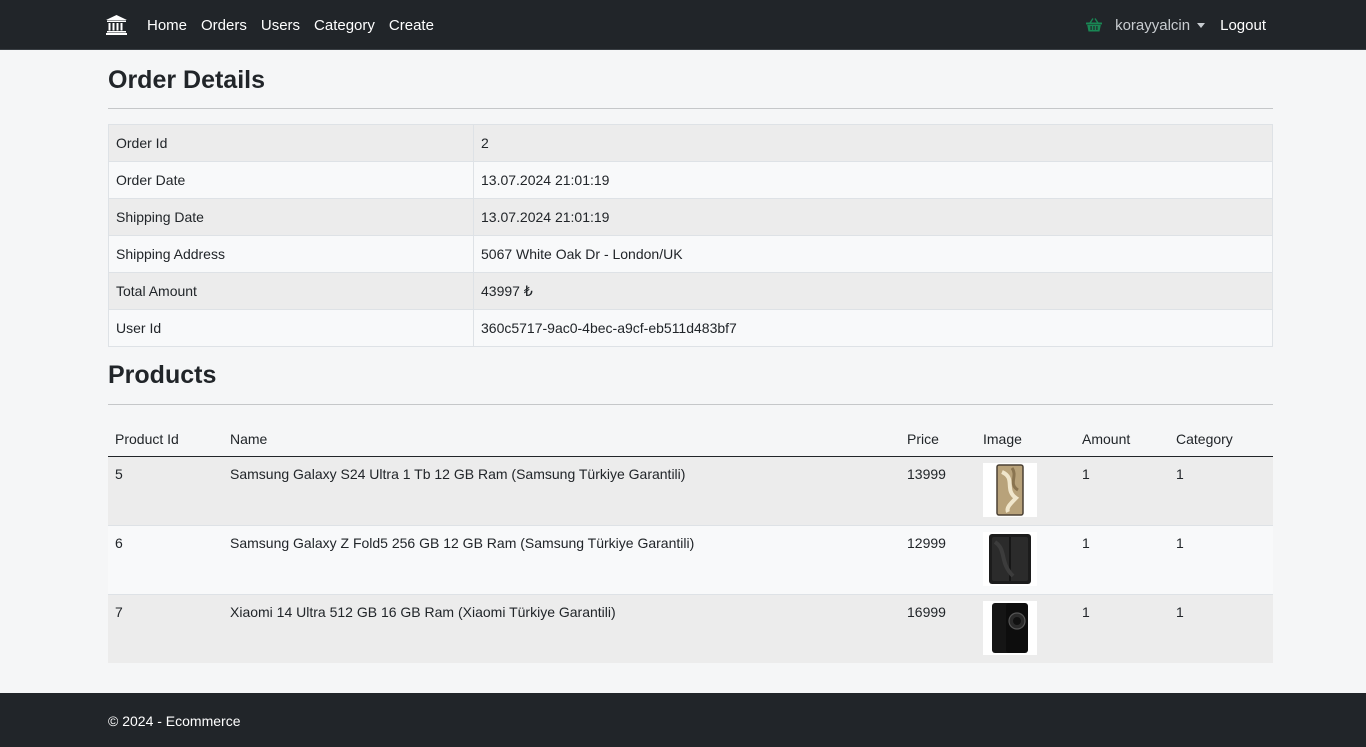 This screenshot has width=1366, height=747. I want to click on column-header-name: Name, so click(561, 439).